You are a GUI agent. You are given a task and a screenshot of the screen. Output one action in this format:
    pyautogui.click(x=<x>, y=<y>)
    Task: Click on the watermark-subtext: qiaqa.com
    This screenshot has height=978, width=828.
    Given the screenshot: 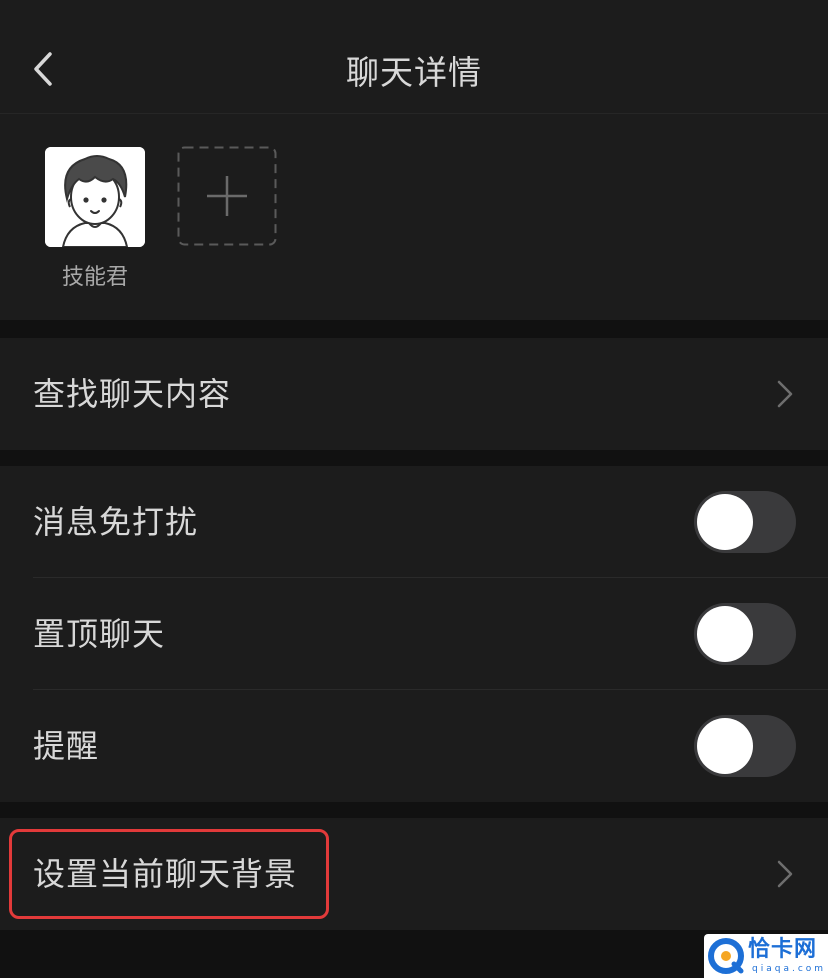 What is the action you would take?
    pyautogui.click(x=789, y=969)
    